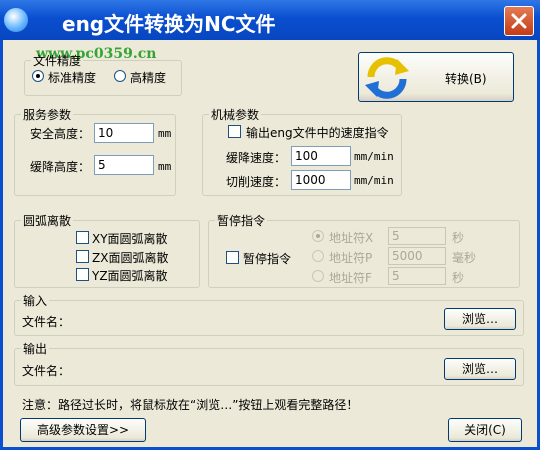 The width and height of the screenshot is (540, 450). I want to click on title-bar: eng文件转换为NC文件, so click(270, 20).